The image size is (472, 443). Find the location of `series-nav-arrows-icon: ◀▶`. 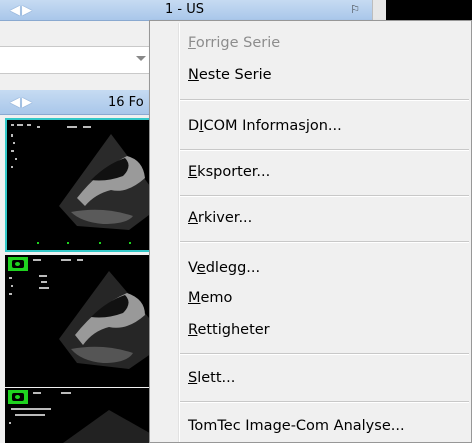

series-nav-arrows-icon: ◀▶ is located at coordinates (22, 10).